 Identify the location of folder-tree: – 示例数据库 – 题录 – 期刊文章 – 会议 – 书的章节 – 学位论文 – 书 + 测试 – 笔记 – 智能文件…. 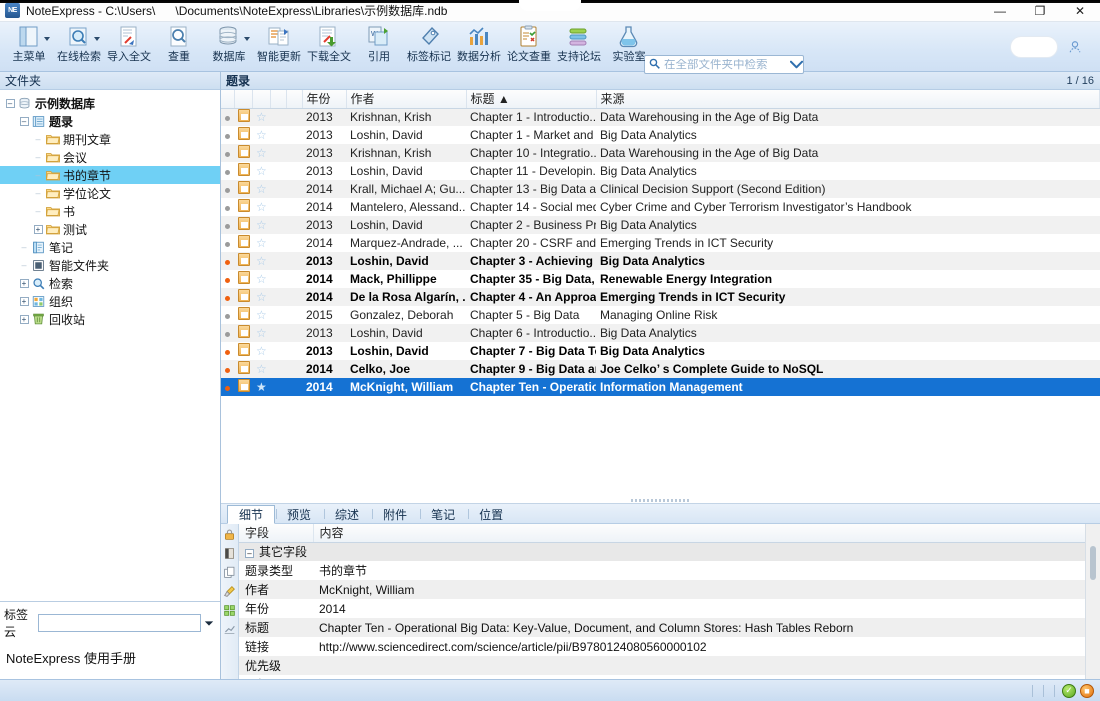
(110, 345).